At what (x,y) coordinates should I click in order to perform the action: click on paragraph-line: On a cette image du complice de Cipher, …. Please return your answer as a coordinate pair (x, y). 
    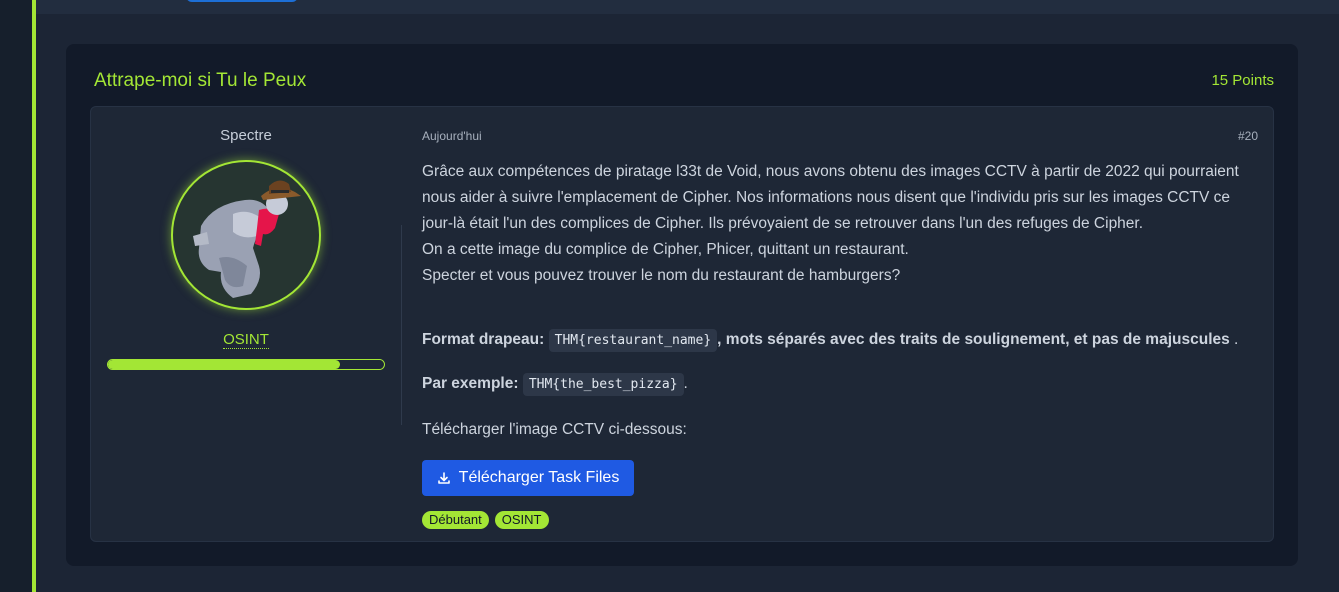
    Looking at the image, I should click on (665, 249).